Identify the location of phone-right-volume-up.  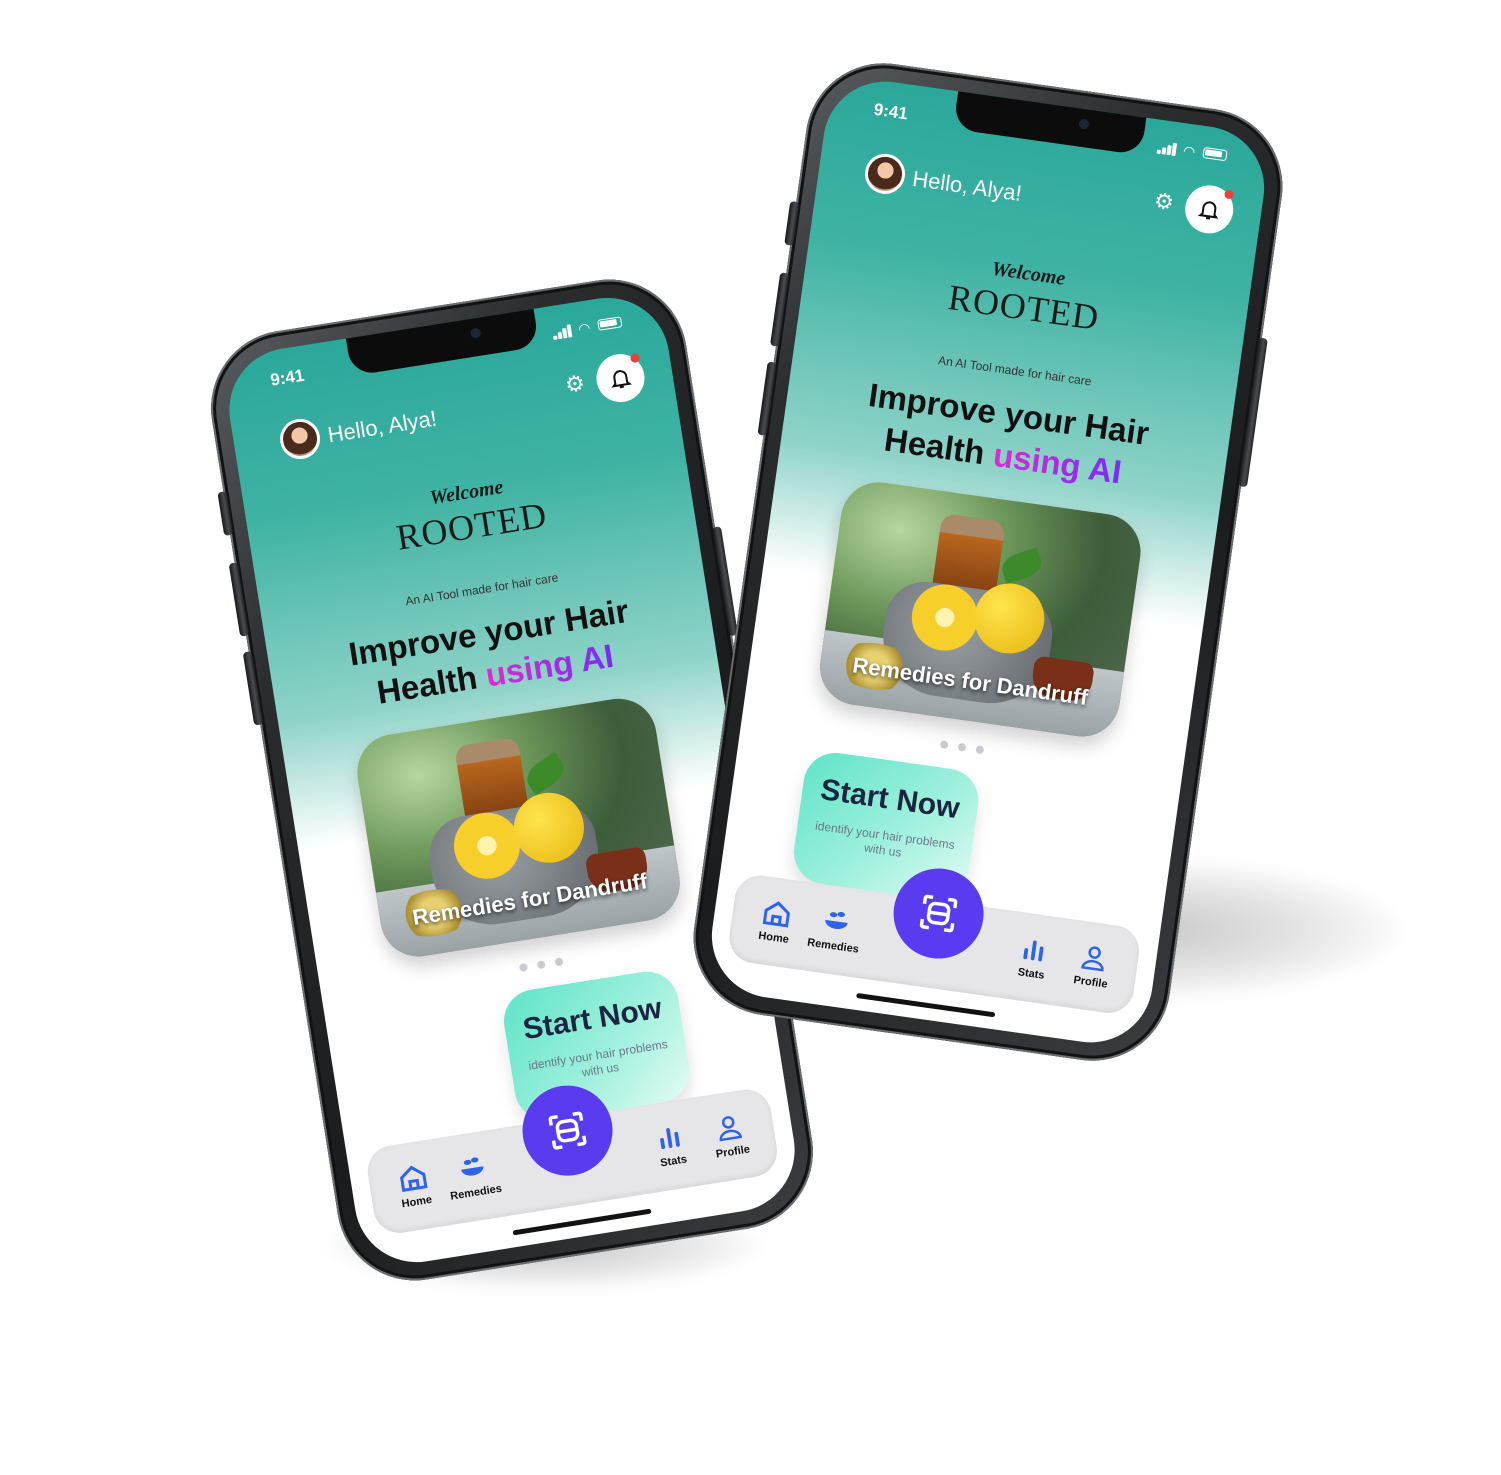
(780, 309).